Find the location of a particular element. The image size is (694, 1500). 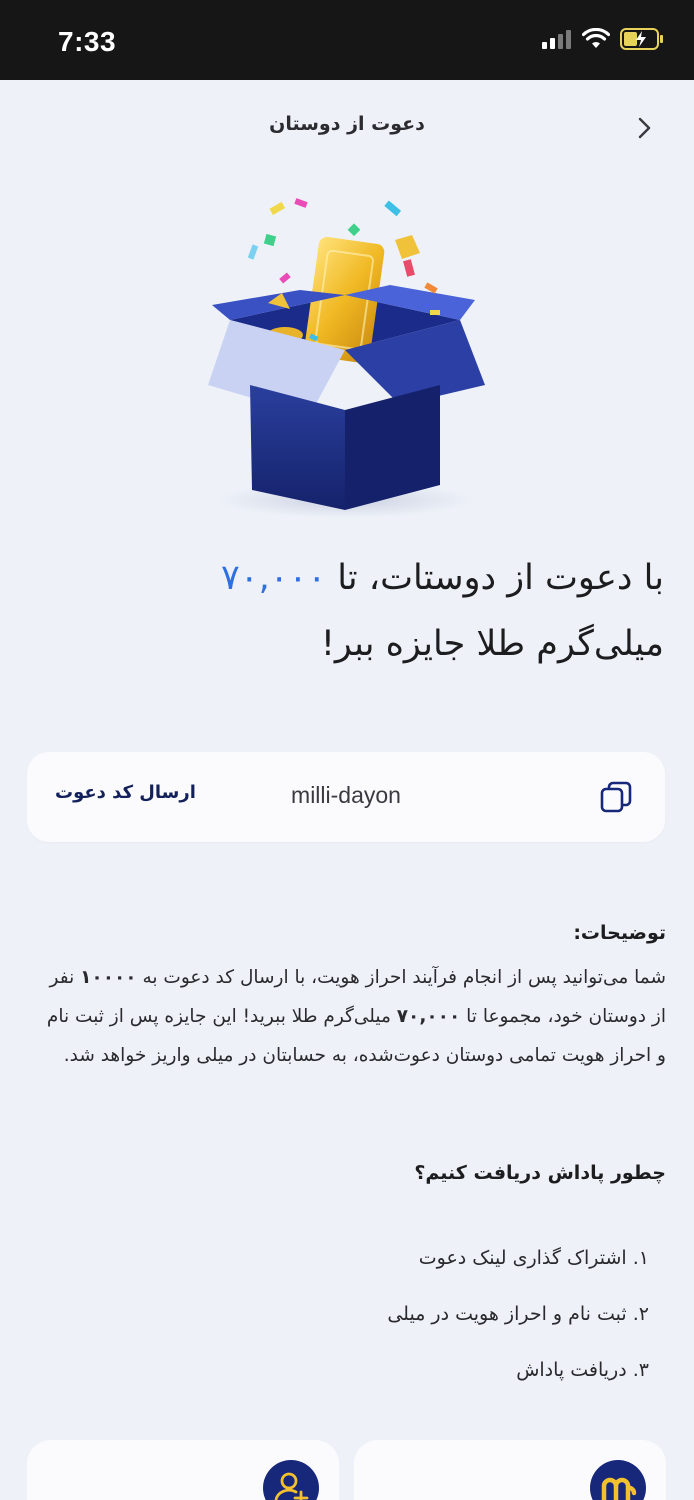

invite-code-card: ارسال کد دعوت milli-dayon is located at coordinates (346, 797).